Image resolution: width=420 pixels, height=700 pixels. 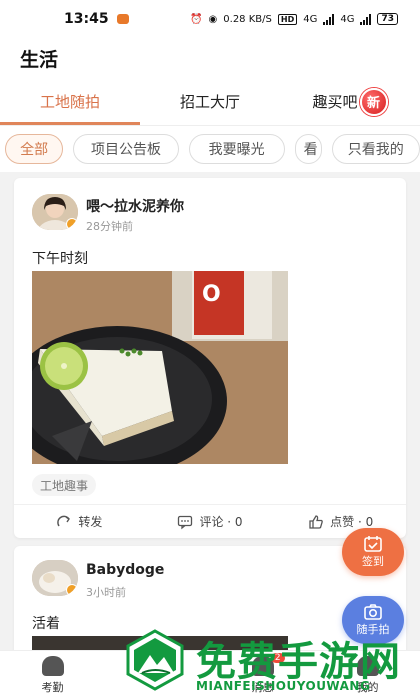 I want to click on battery-icon: 73, so click(x=387, y=19).